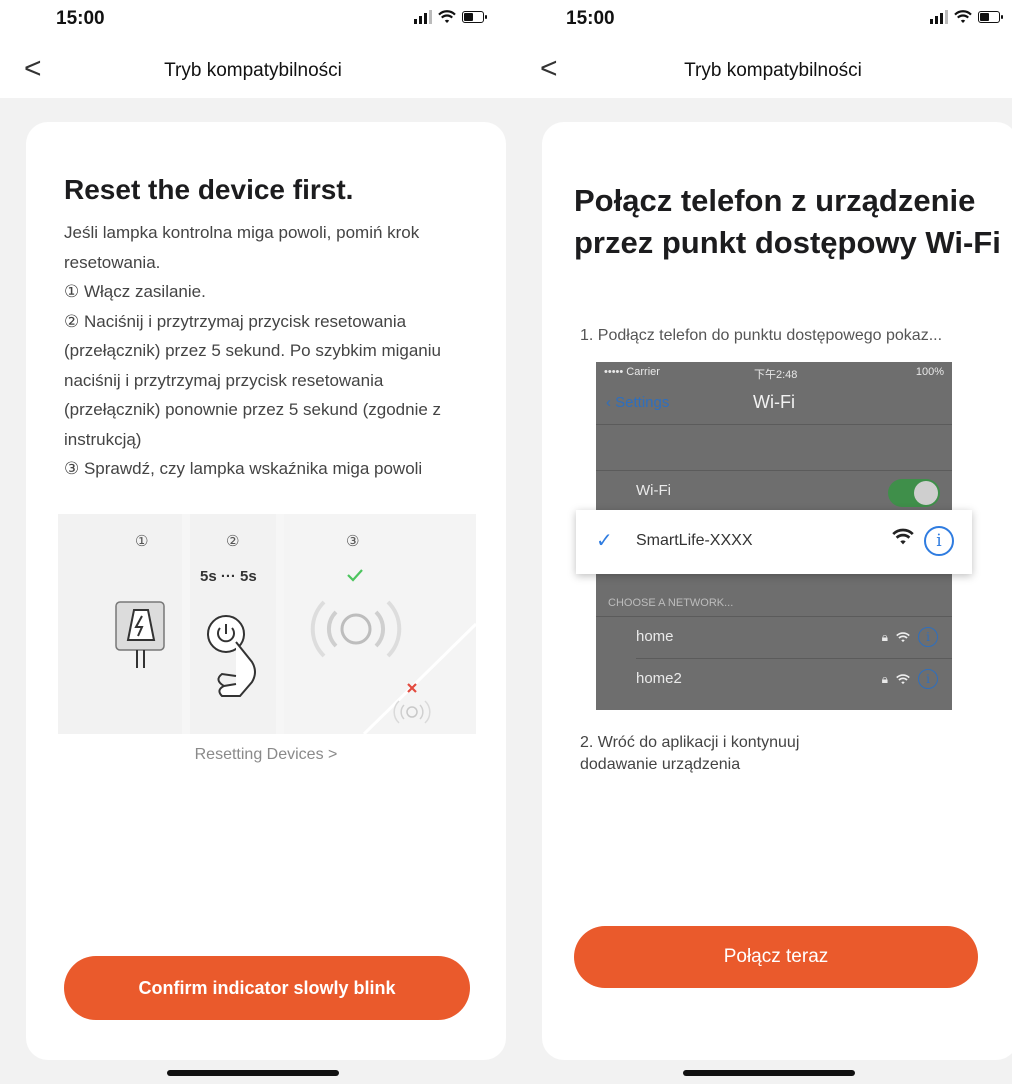 This screenshot has height=1084, width=1012. What do you see at coordinates (228, 576) in the screenshot?
I see `timing-label: 5s ··· 5s` at bounding box center [228, 576].